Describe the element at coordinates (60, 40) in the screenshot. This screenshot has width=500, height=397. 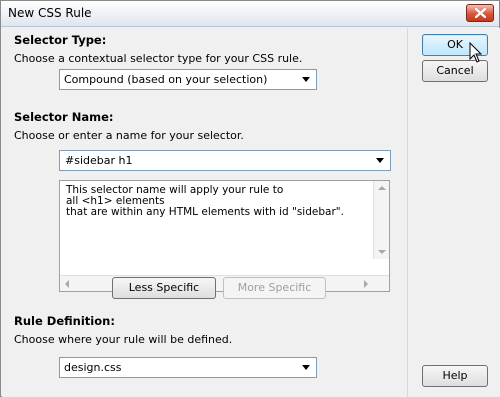
I see `selector-type-heading: Selector Type:` at that location.